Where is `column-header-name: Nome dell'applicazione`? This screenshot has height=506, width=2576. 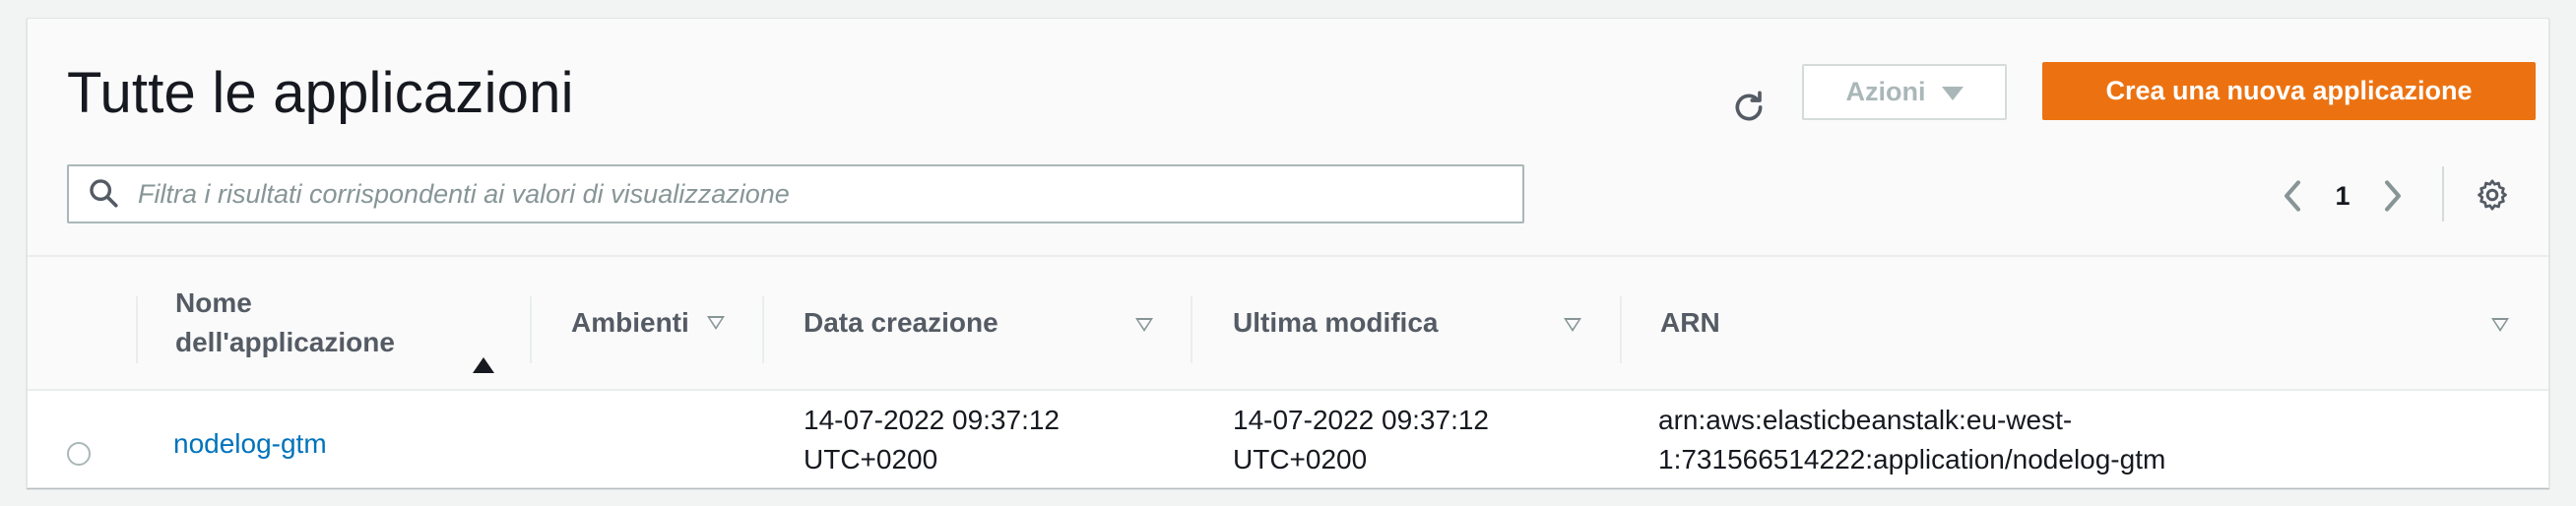 column-header-name: Nome dell'applicazione is located at coordinates (285, 323).